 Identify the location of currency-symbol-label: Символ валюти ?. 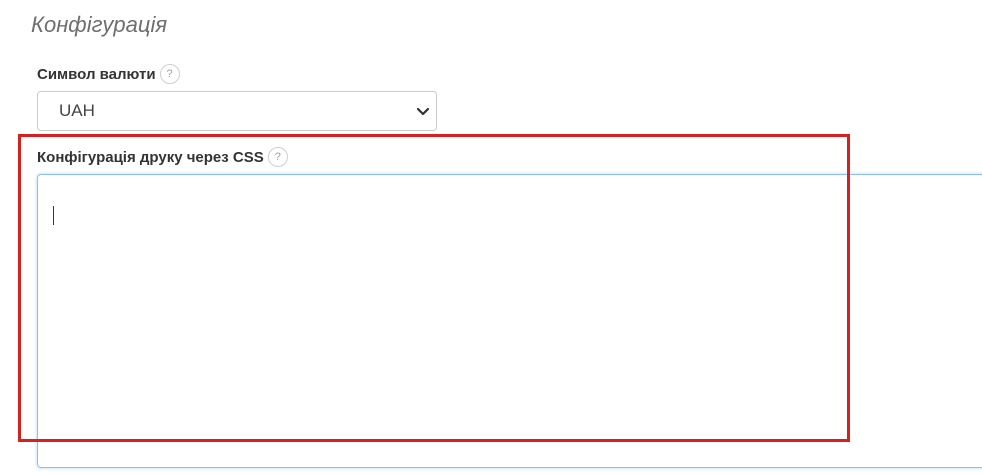
(108, 74).